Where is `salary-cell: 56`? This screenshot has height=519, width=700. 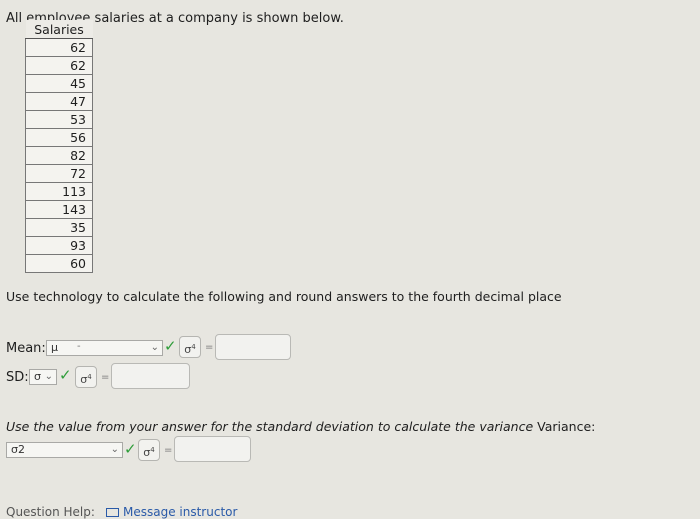 salary-cell: 56 is located at coordinates (59, 137).